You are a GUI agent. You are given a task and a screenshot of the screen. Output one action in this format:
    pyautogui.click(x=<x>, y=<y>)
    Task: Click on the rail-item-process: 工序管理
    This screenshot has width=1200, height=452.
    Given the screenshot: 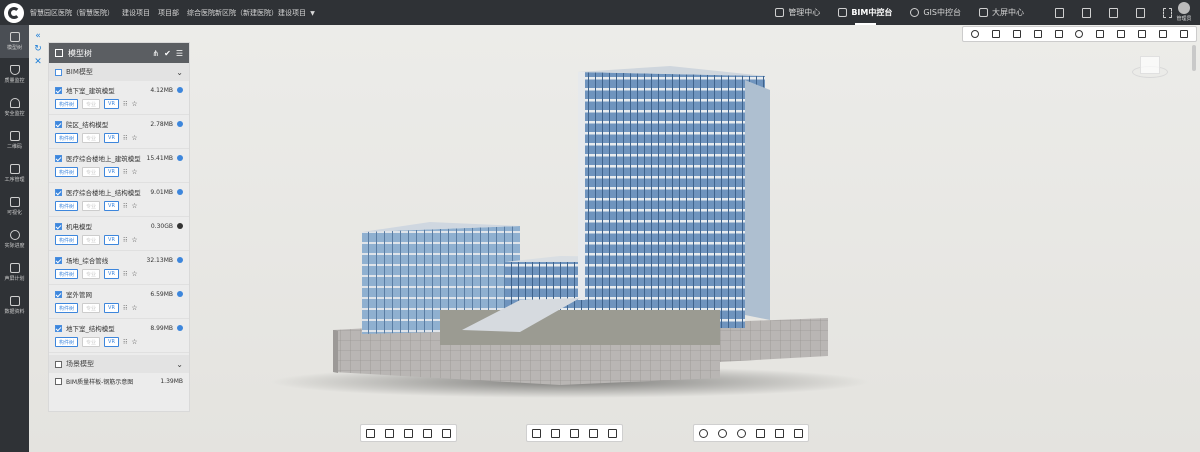 What is the action you would take?
    pyautogui.click(x=14, y=173)
    